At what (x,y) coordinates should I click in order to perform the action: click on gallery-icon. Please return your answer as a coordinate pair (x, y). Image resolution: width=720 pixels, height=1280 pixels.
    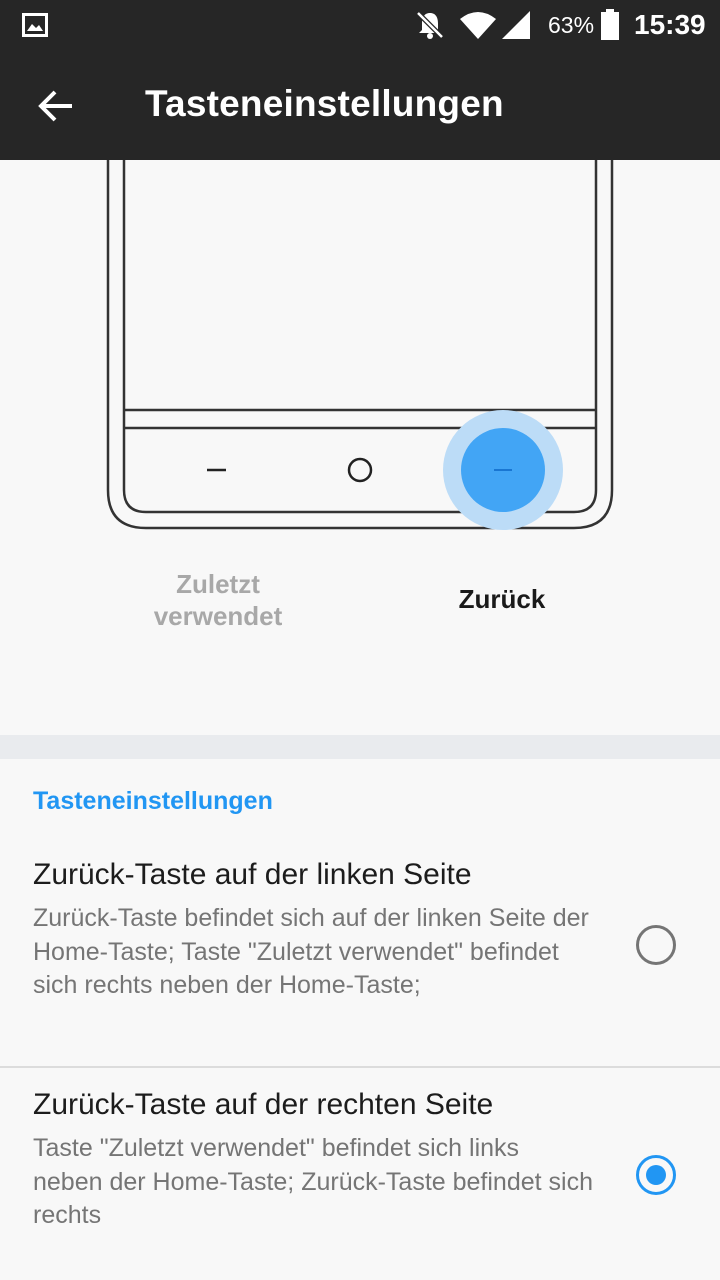
    Looking at the image, I should click on (35, 25).